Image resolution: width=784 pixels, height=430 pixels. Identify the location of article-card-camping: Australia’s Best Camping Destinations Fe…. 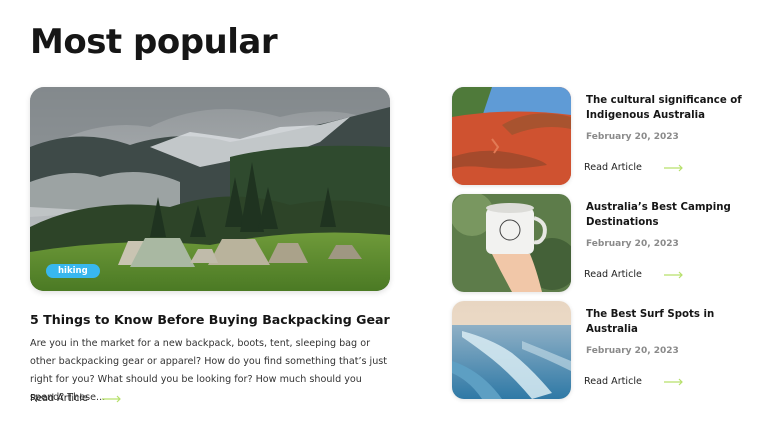
(612, 243).